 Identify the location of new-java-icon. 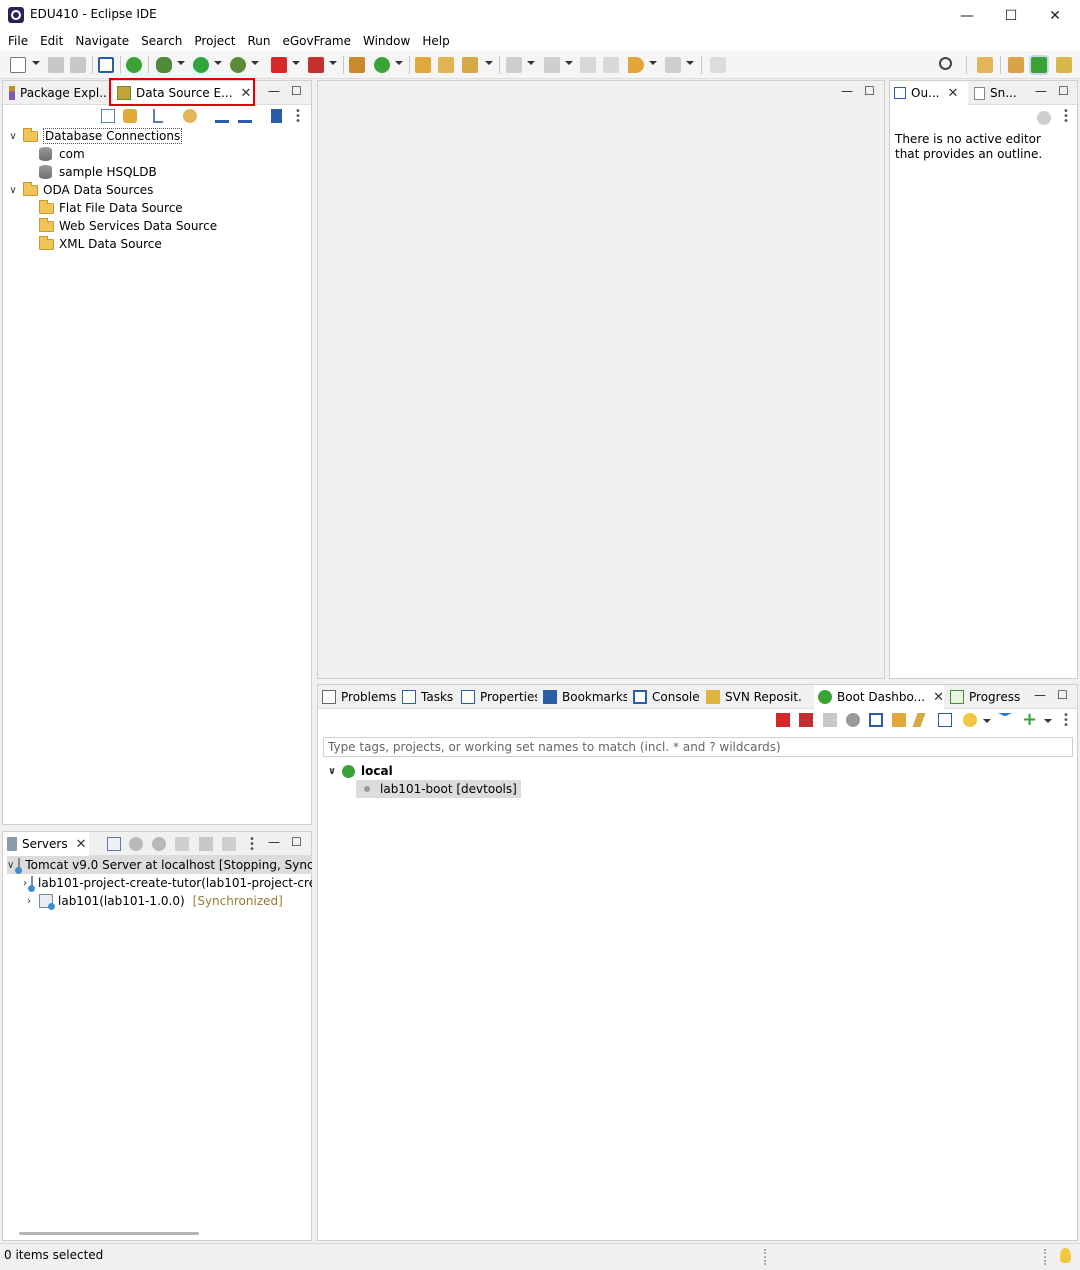
(382, 65).